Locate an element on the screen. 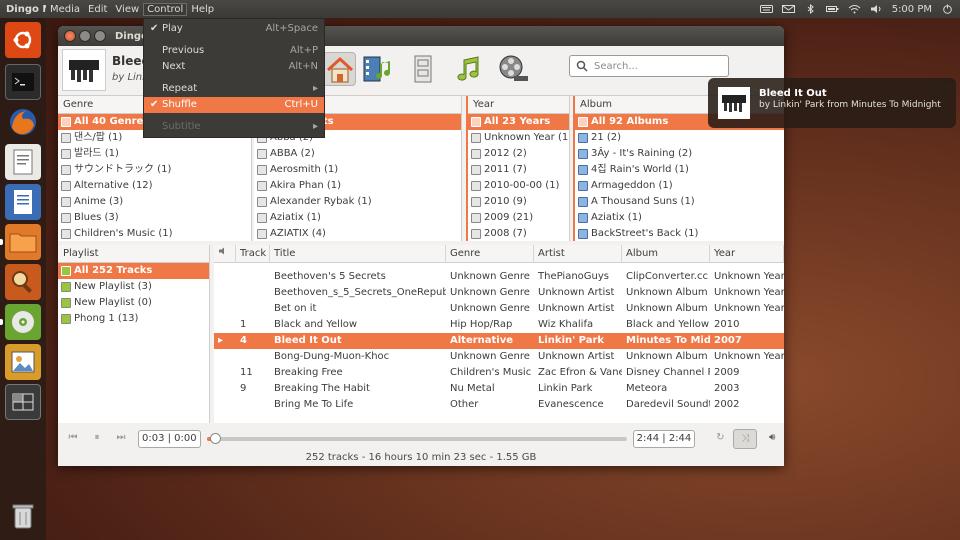 This screenshot has height=540, width=960. menu-media: Media is located at coordinates (65, 9).